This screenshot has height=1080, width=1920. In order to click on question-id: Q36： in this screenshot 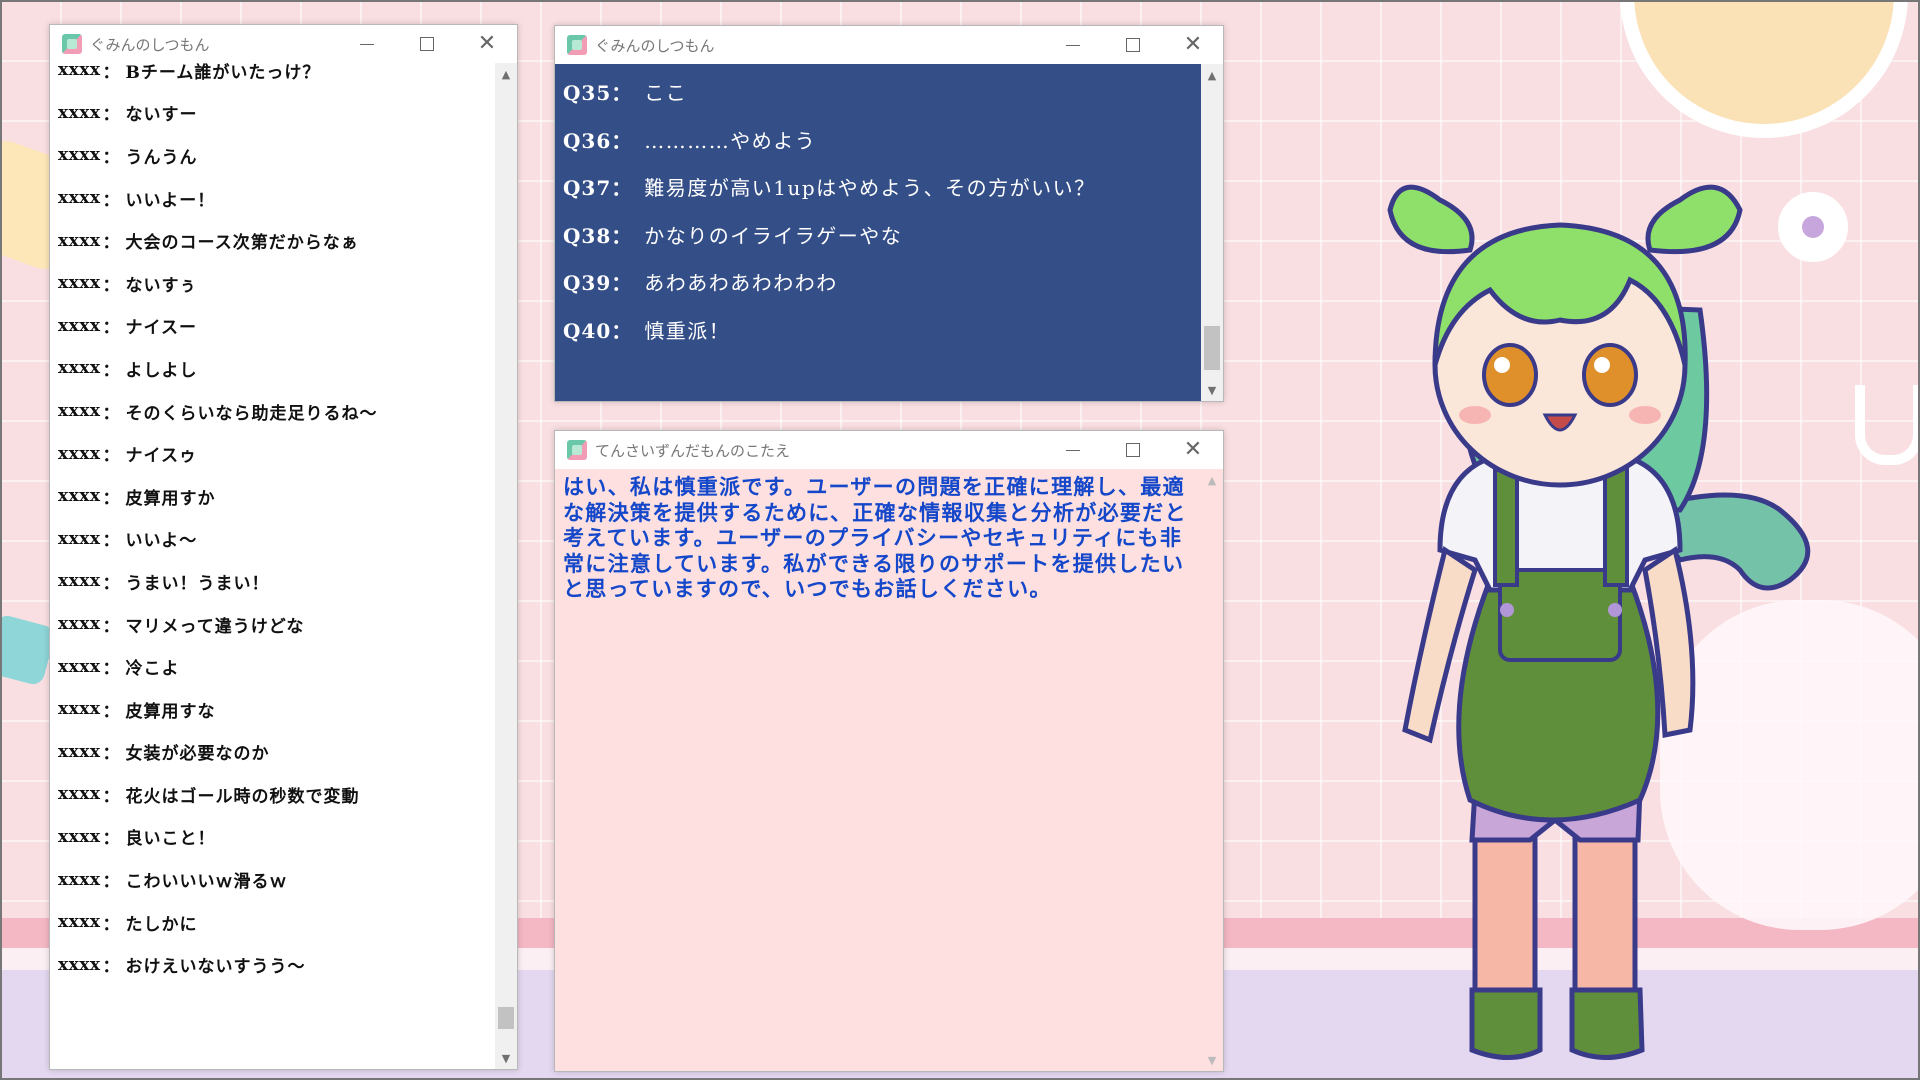, I will do `click(598, 140)`.